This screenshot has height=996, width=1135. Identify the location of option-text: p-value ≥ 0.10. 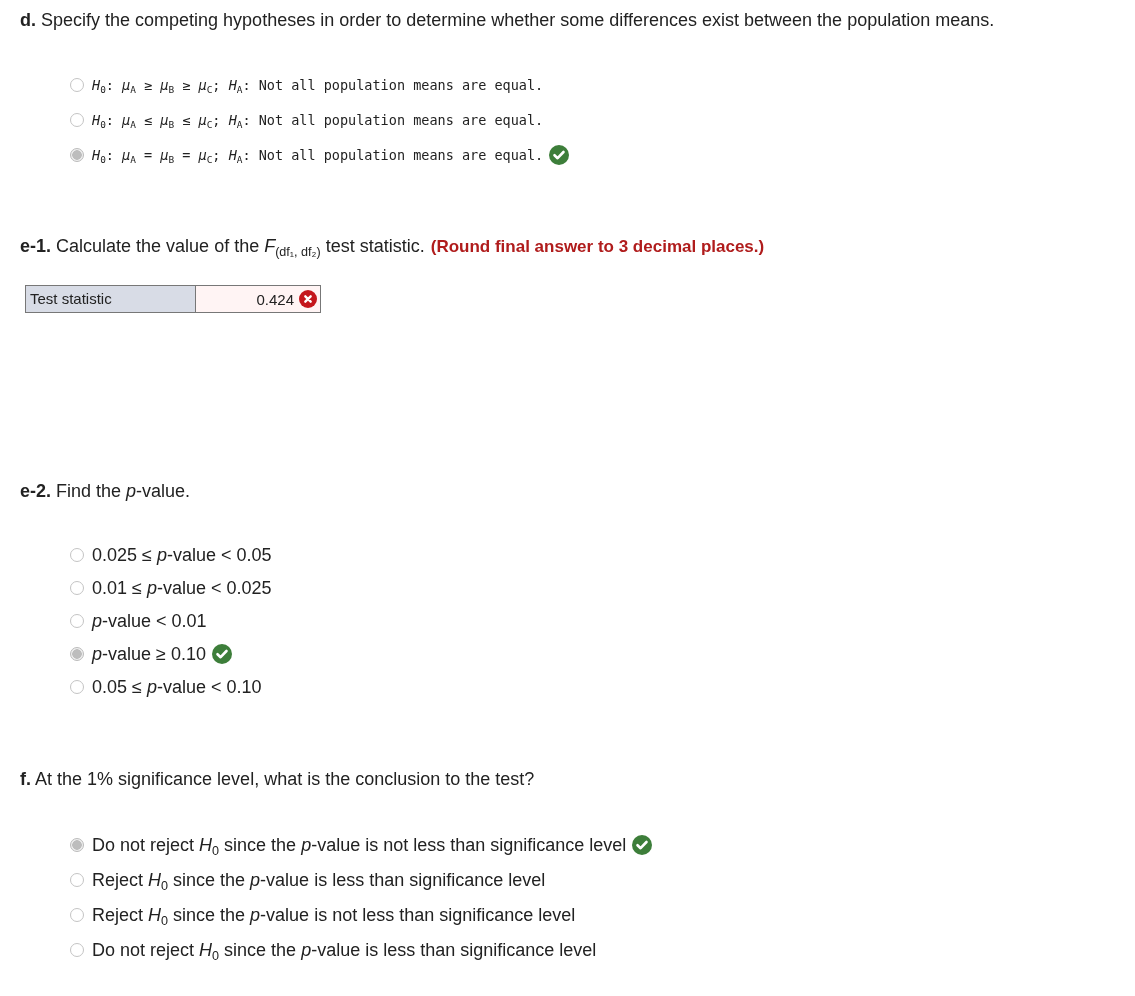
(149, 654).